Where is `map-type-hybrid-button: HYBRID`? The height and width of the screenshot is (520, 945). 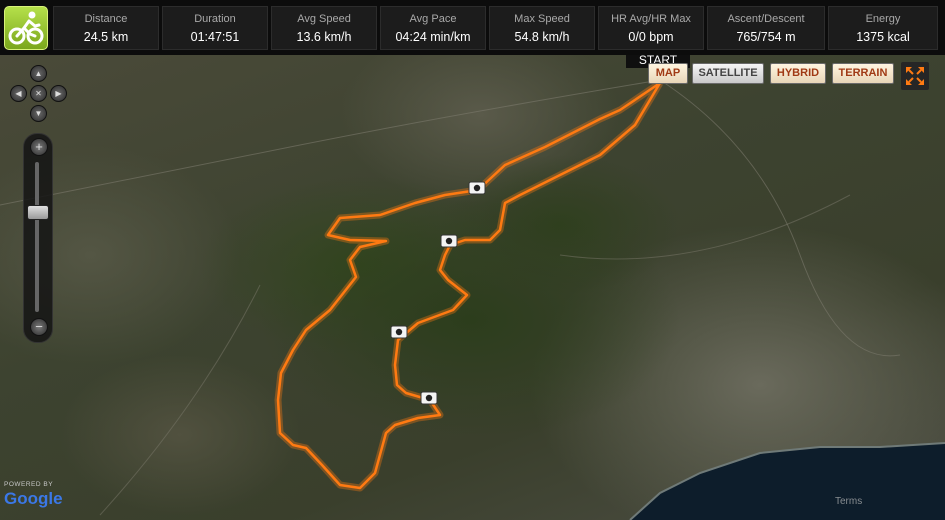 map-type-hybrid-button: HYBRID is located at coordinates (798, 73).